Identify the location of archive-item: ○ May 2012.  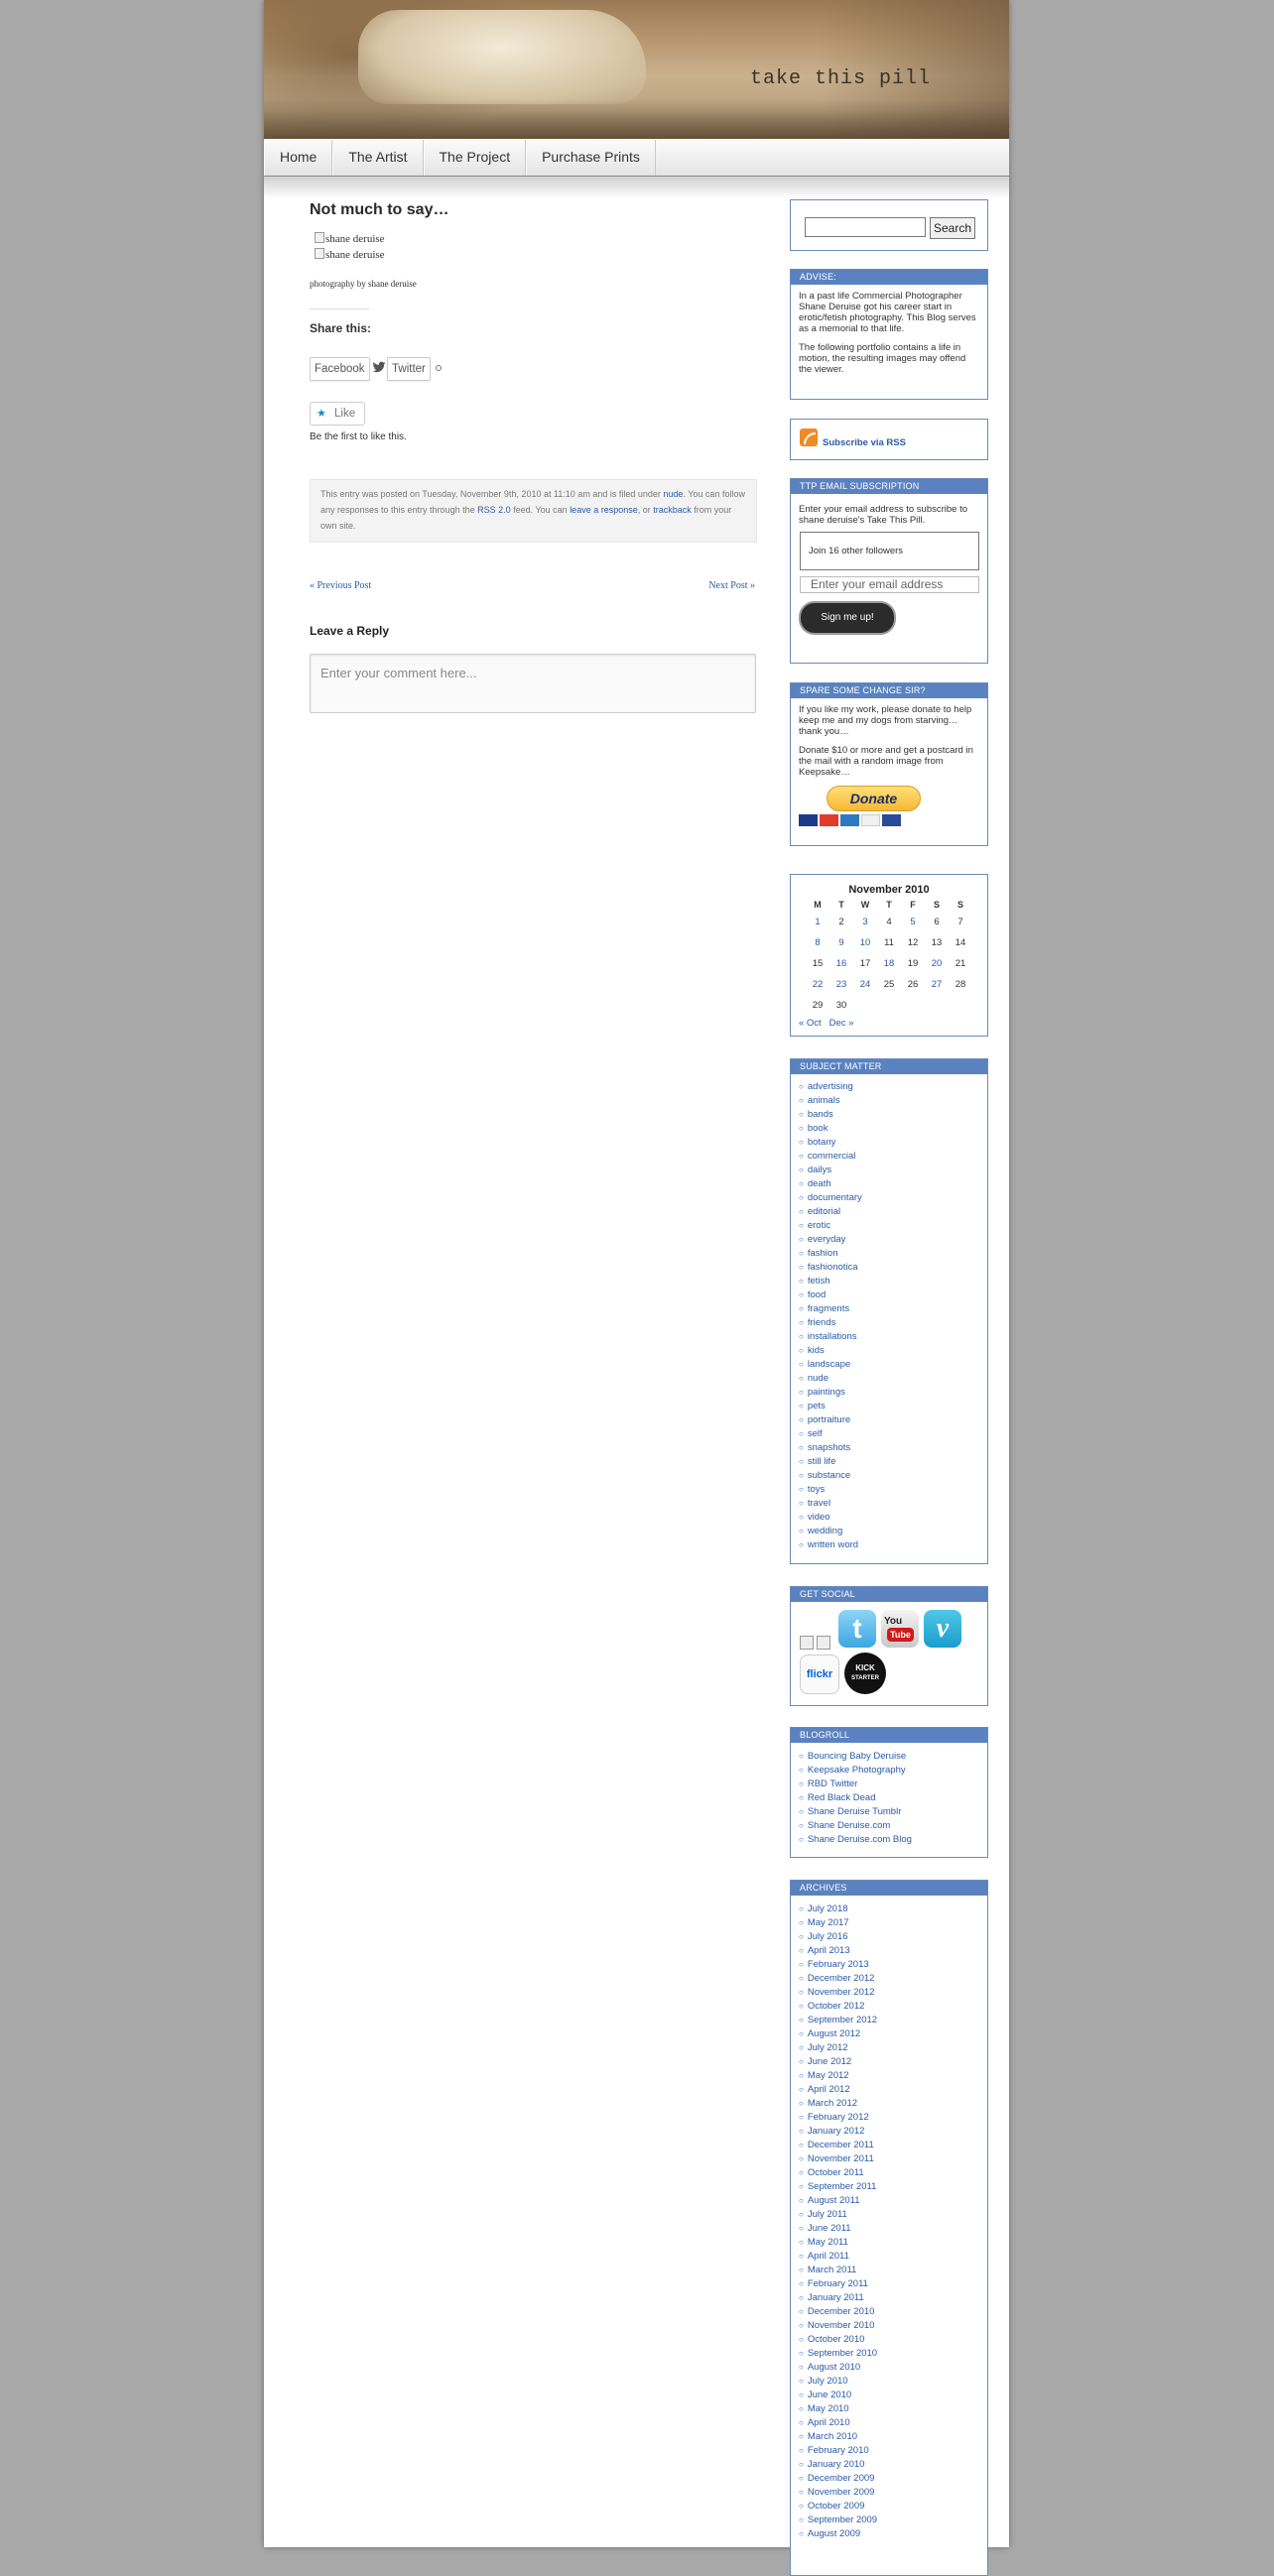
(889, 2076).